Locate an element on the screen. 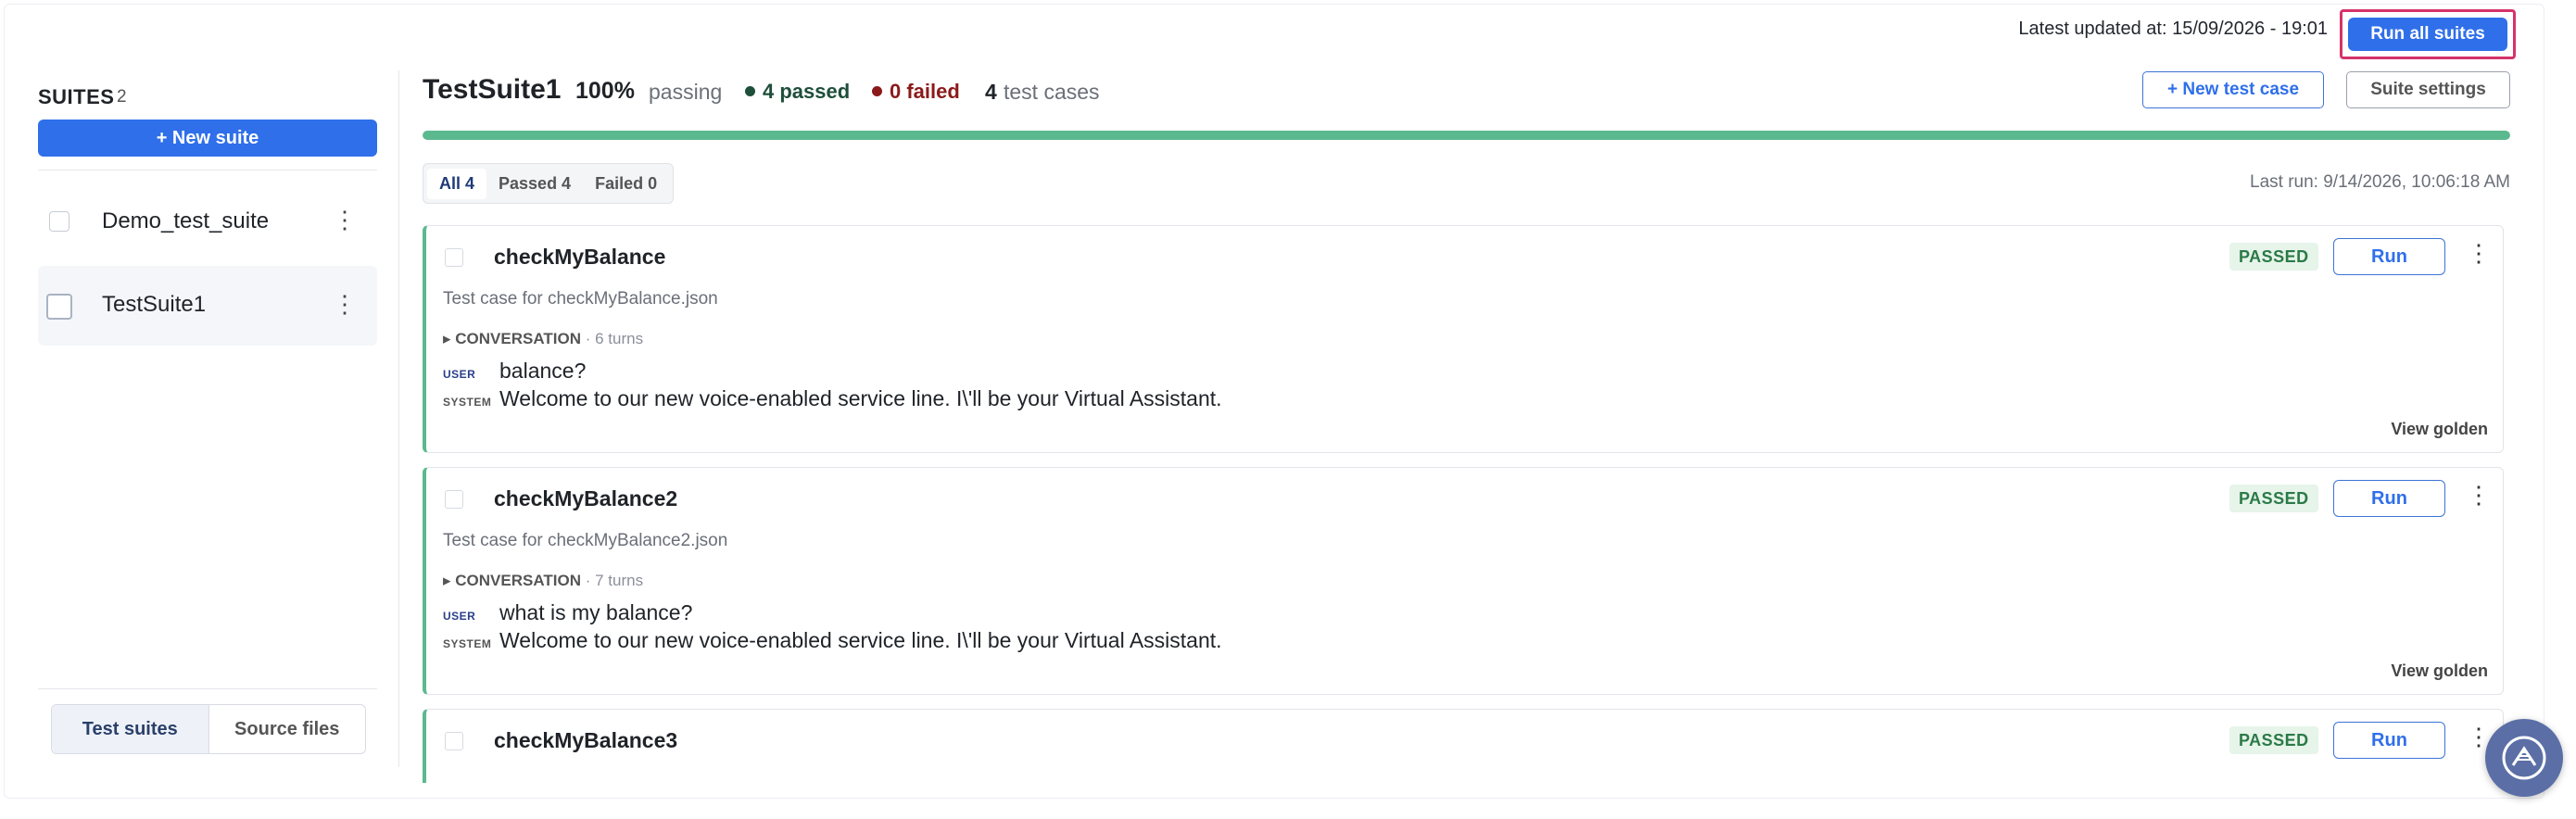 The width and height of the screenshot is (2576, 819). passed-count: 4 passed is located at coordinates (797, 92).